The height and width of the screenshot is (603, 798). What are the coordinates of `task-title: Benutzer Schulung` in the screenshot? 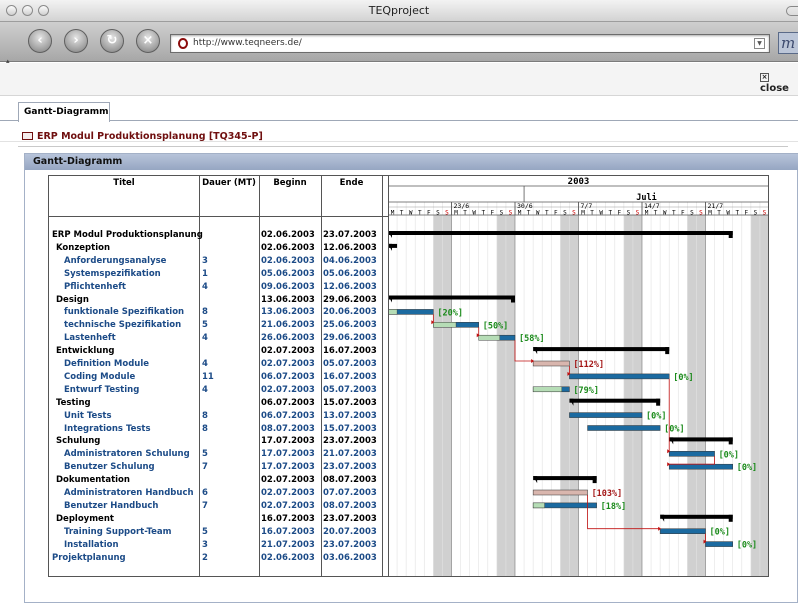 It's located at (129, 467).